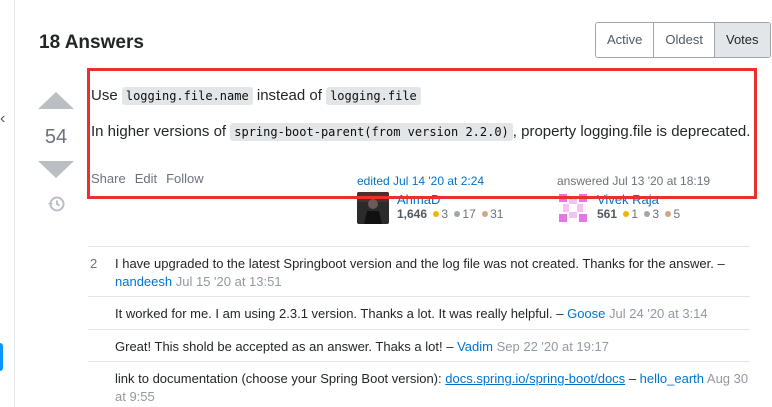 The width and height of the screenshot is (772, 407). I want to click on share-link: Share, so click(108, 178).